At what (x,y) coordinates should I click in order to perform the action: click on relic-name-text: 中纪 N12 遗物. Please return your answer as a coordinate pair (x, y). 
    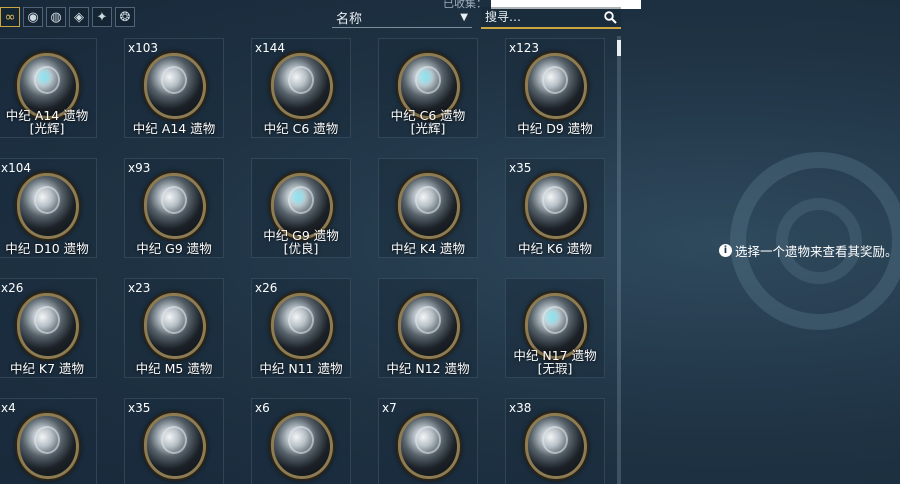
    Looking at the image, I should click on (428, 368).